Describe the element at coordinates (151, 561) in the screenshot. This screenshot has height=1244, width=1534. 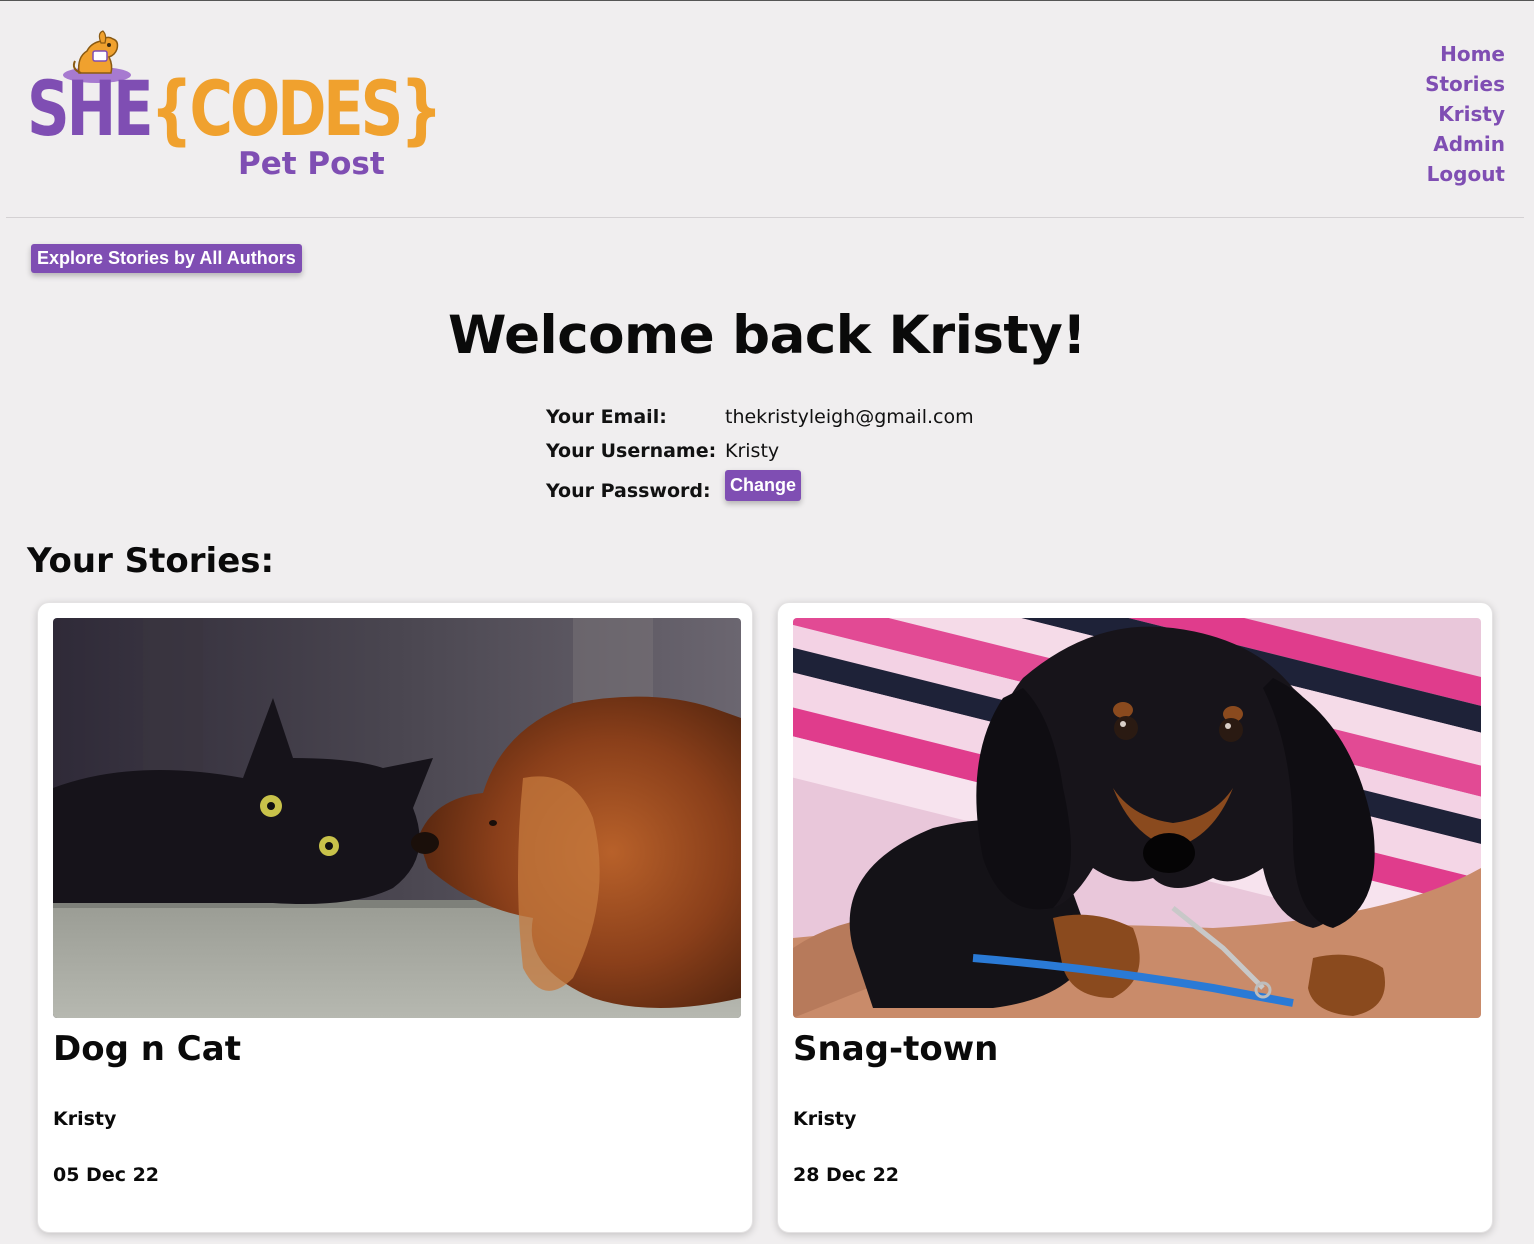
I see `stories-heading: Your Stories:` at that location.